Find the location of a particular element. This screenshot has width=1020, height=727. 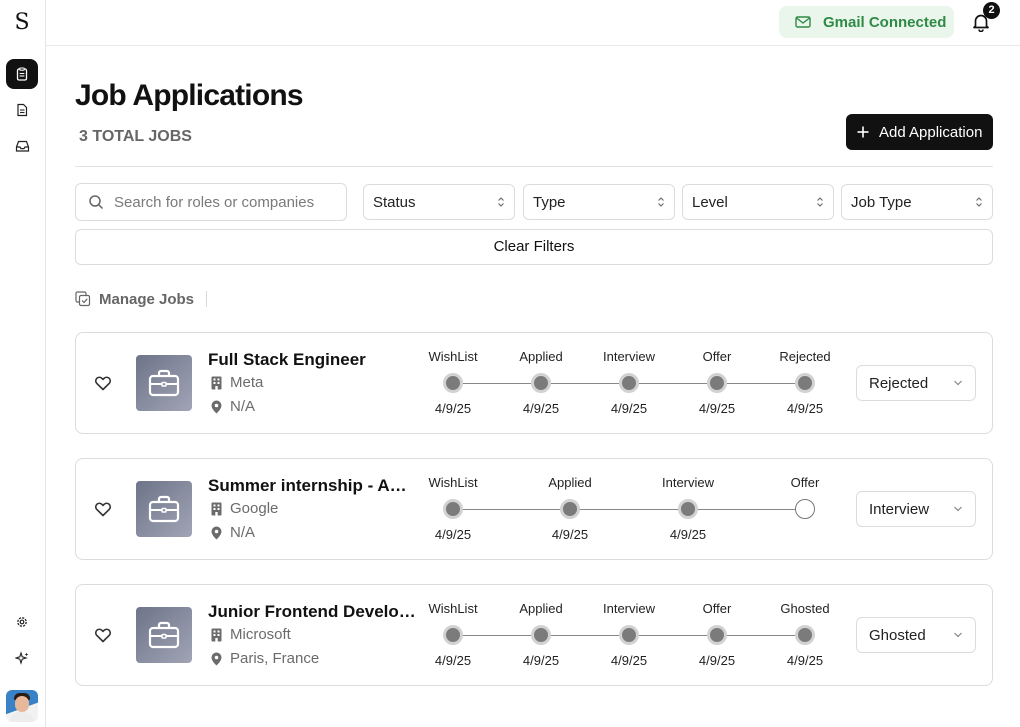

status-filter-label: Status is located at coordinates (394, 202).